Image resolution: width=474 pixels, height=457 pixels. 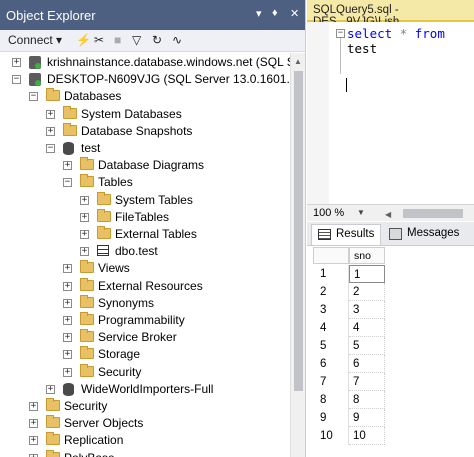 What do you see at coordinates (294, 13) in the screenshot?
I see `close-icon: ✕` at bounding box center [294, 13].